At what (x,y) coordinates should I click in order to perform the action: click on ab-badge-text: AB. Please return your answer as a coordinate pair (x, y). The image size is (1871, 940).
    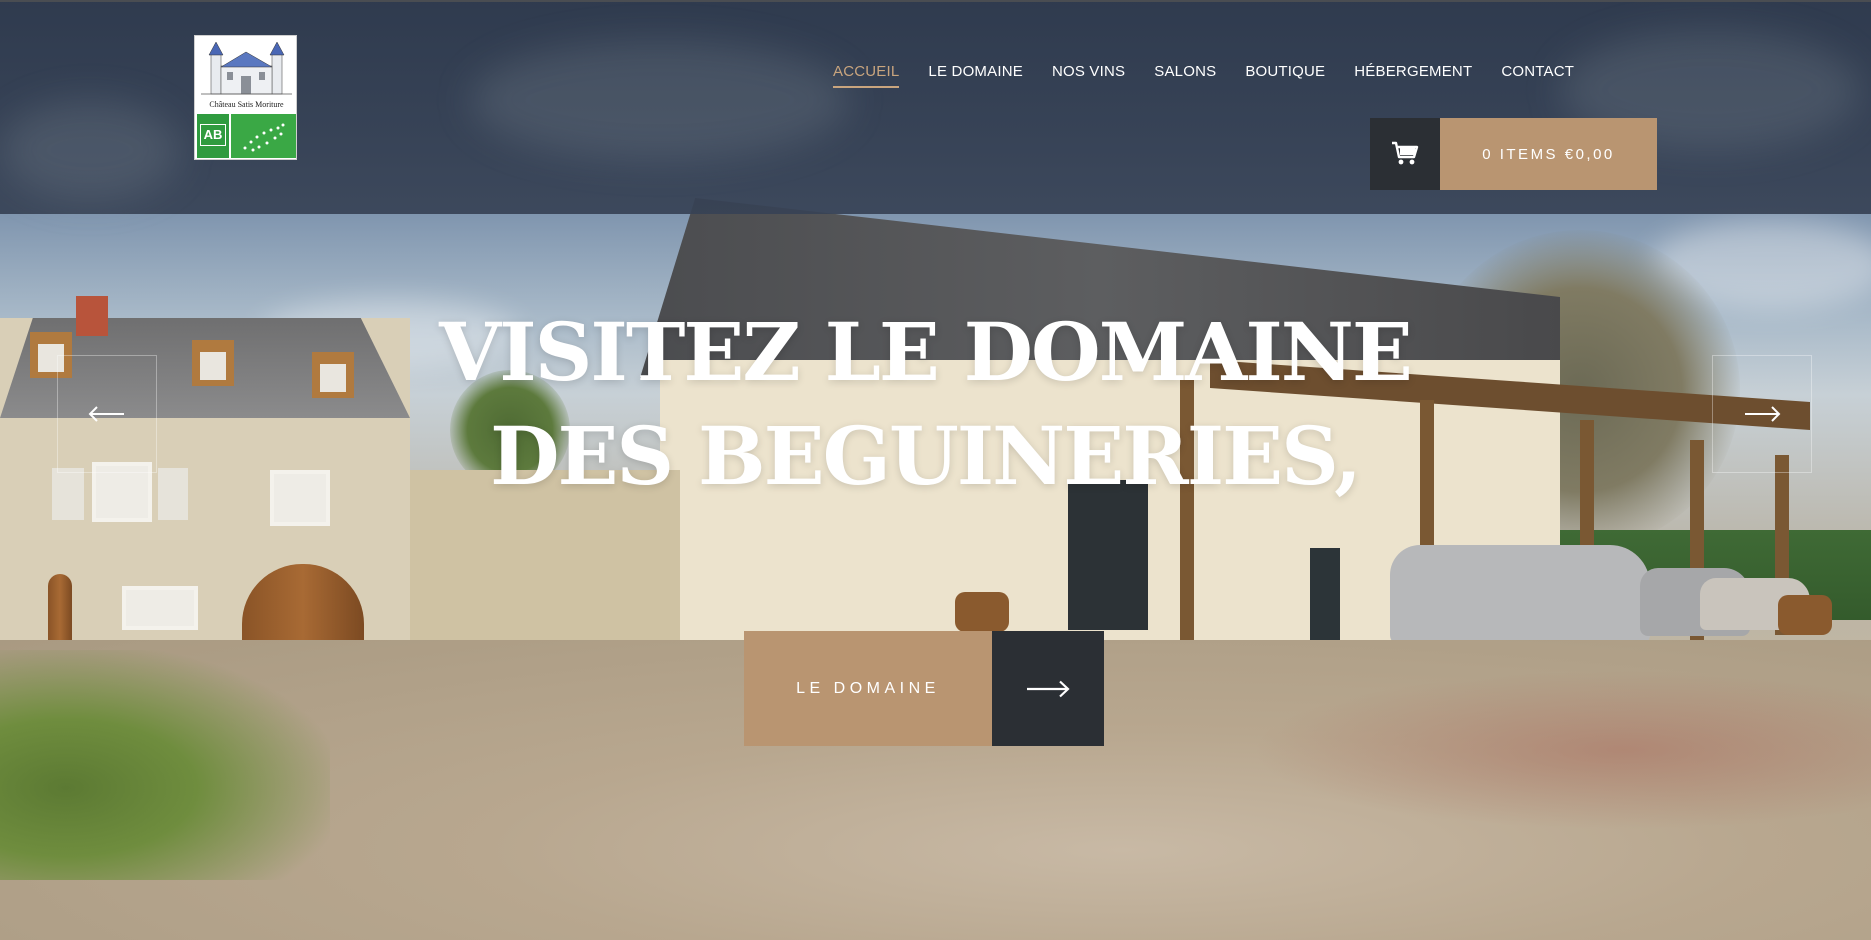
    Looking at the image, I should click on (213, 135).